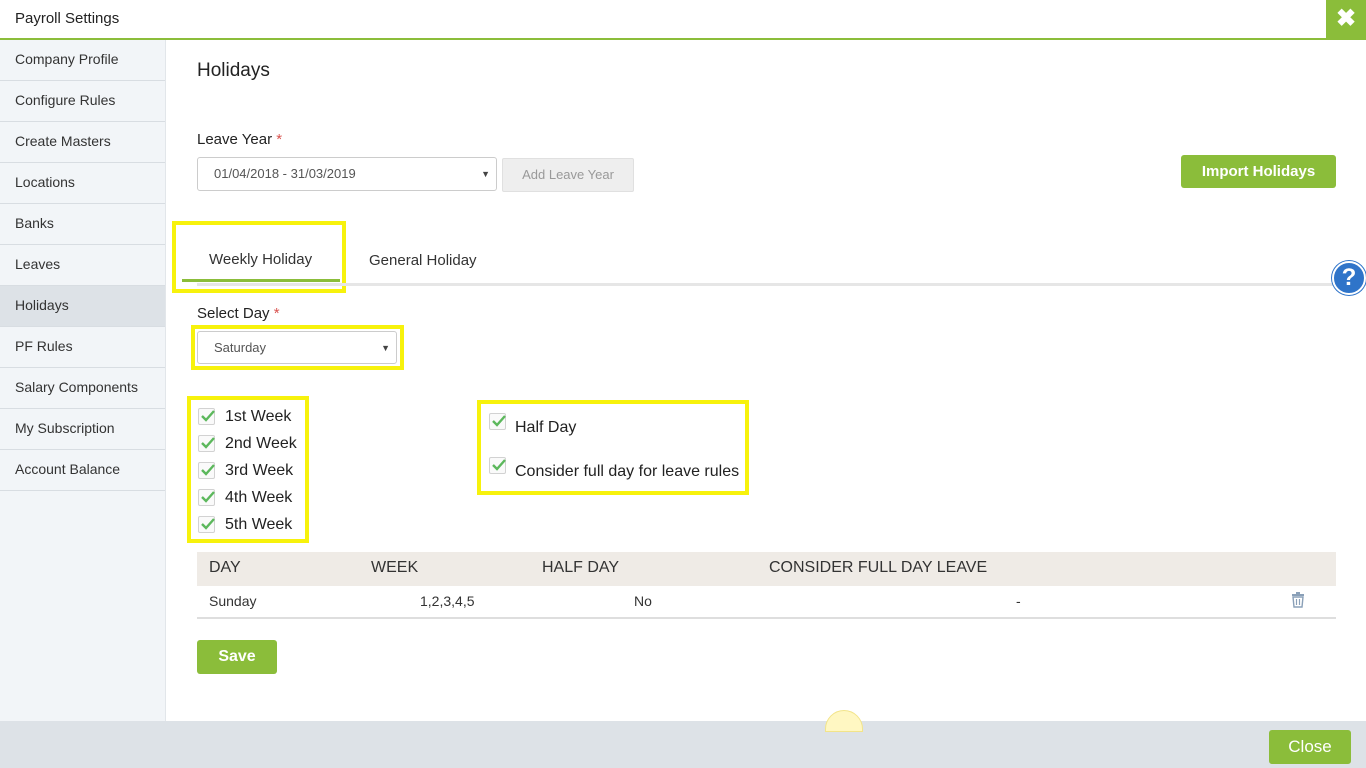  Describe the element at coordinates (82, 224) in the screenshot. I see `sidebar-item-banks: Banks` at that location.